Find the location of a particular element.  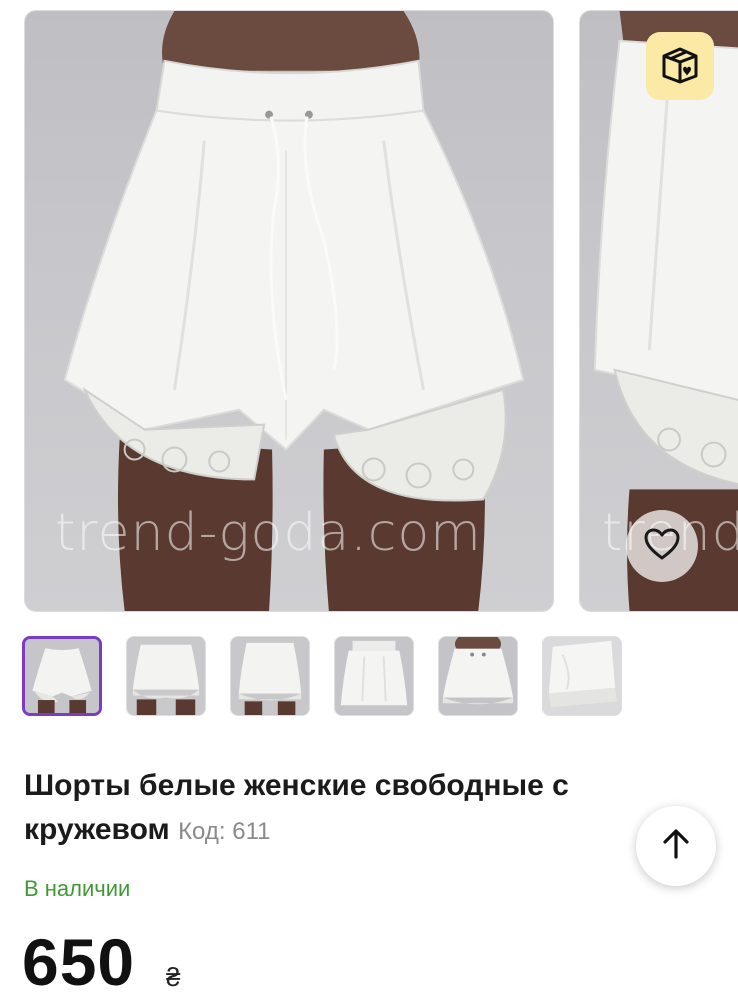

arrow-up-icon is located at coordinates (676, 846).